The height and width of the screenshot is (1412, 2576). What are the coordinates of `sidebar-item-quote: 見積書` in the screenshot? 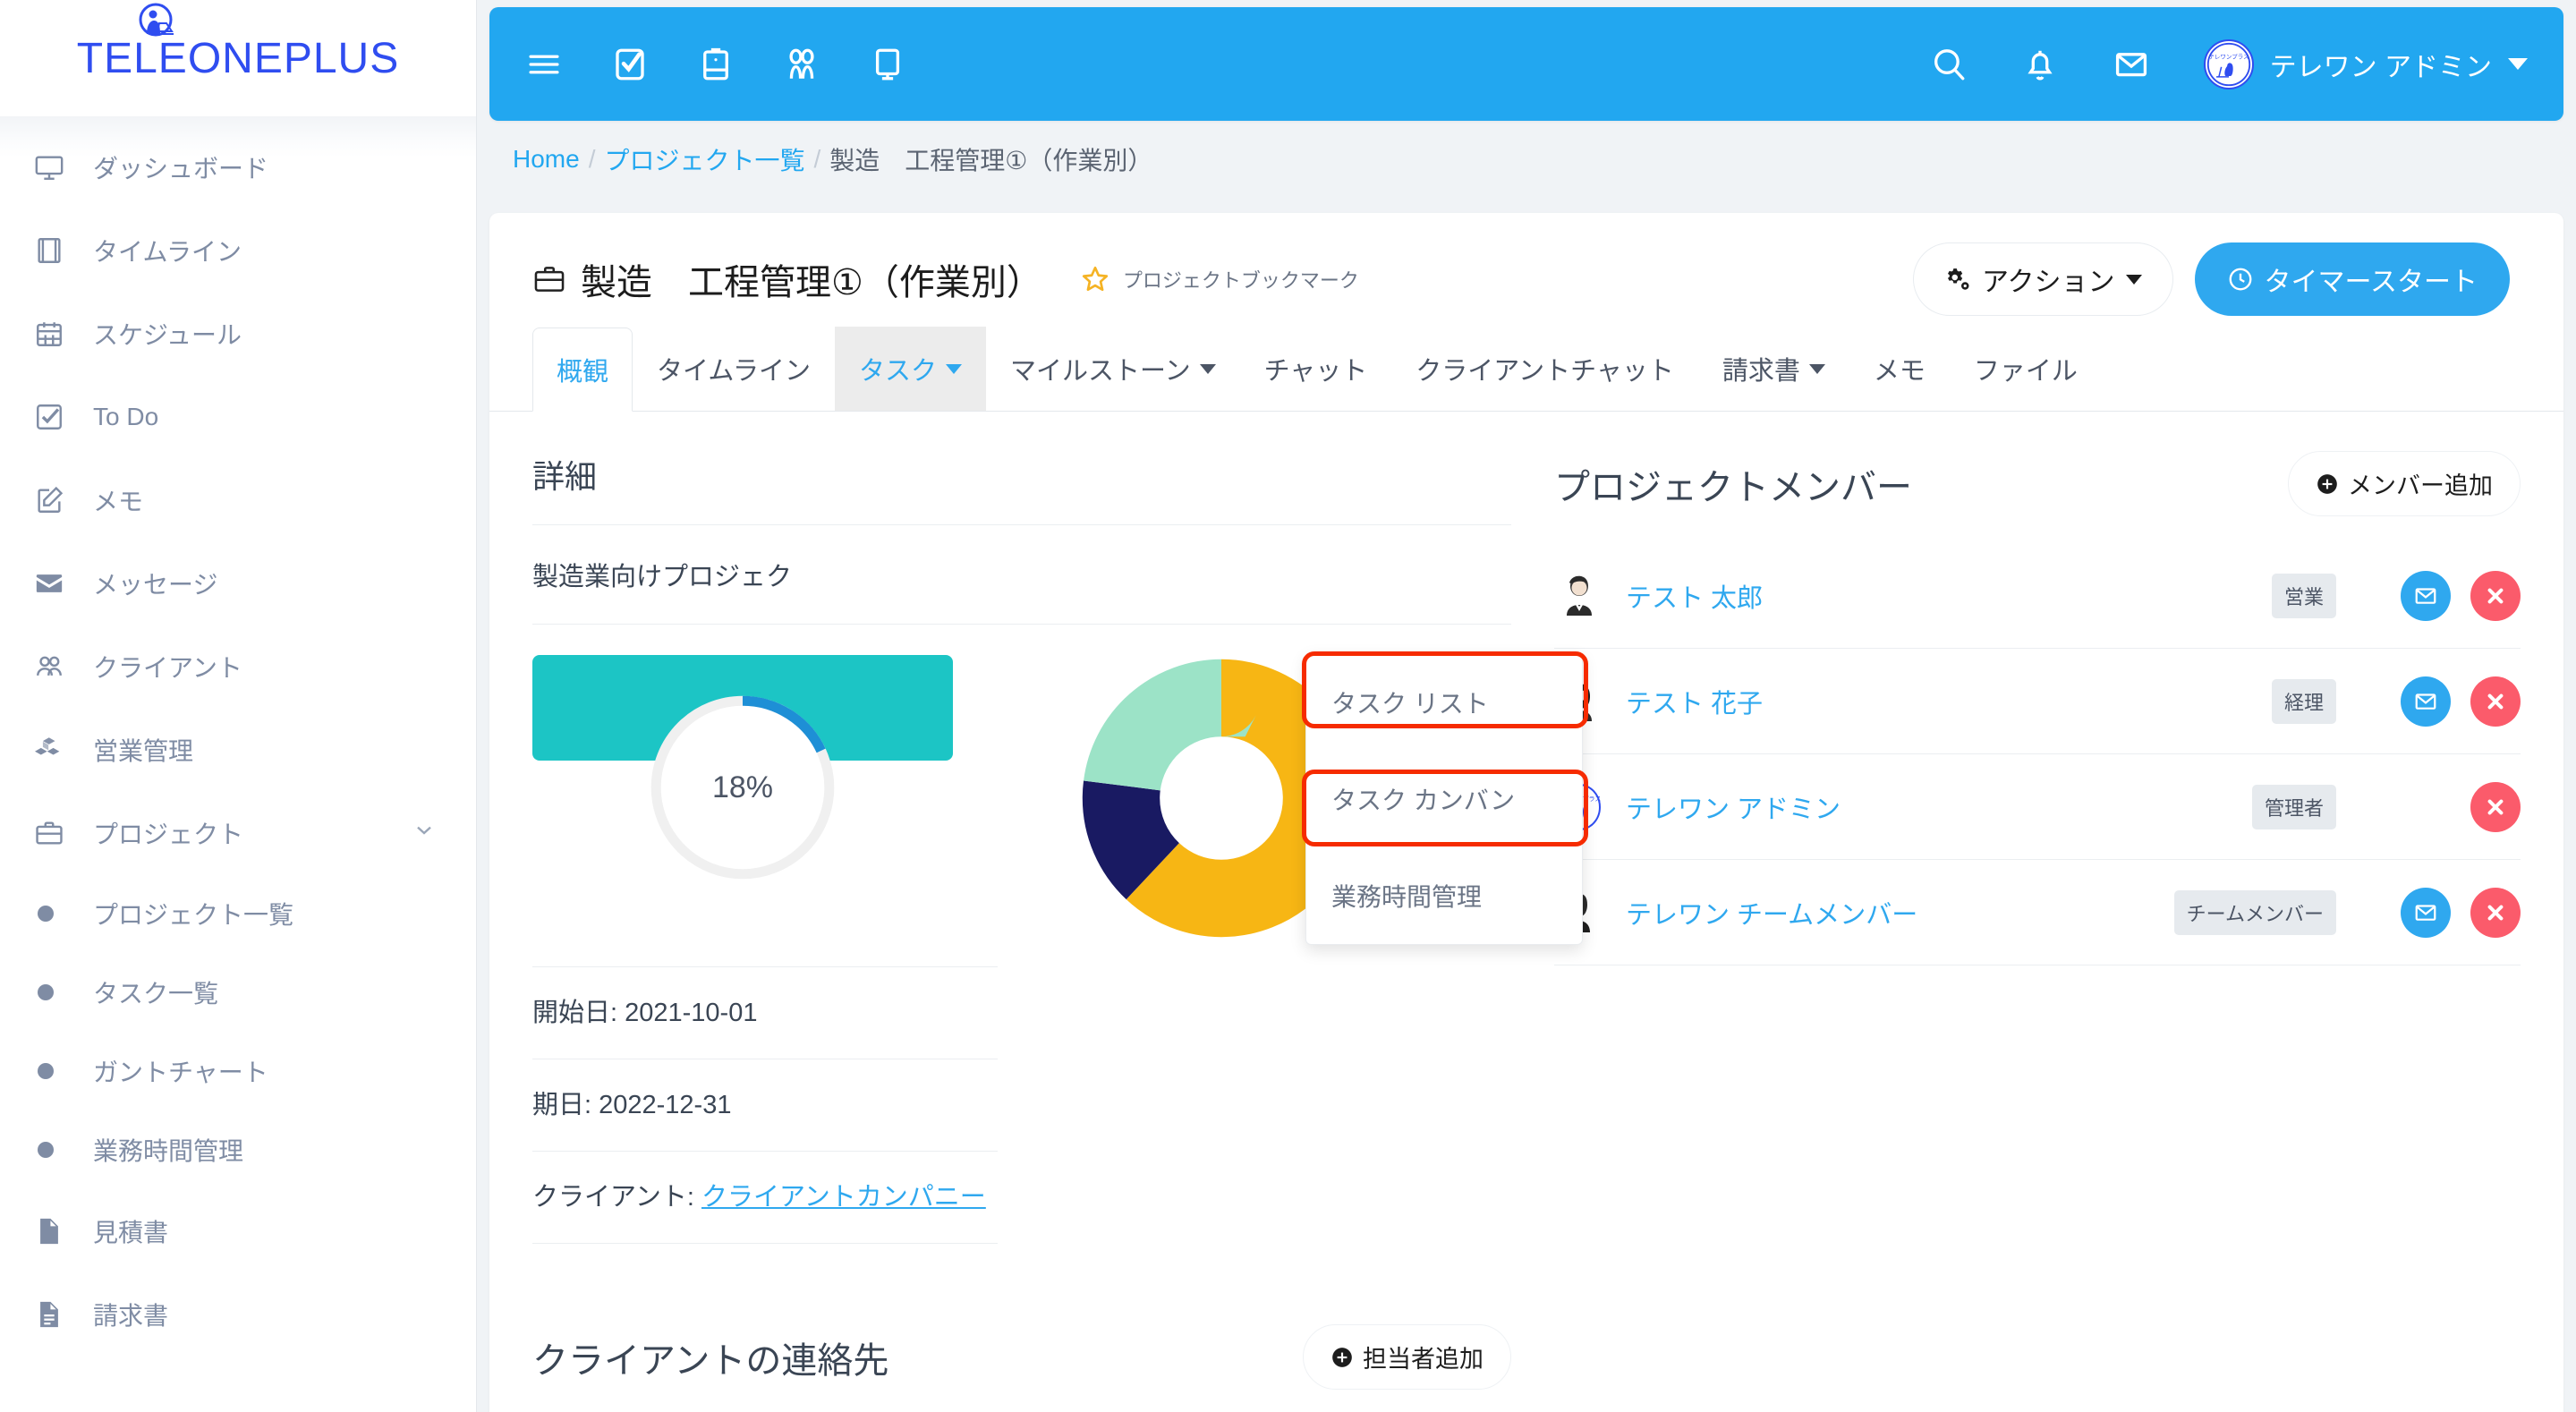 It's located at (238, 1230).